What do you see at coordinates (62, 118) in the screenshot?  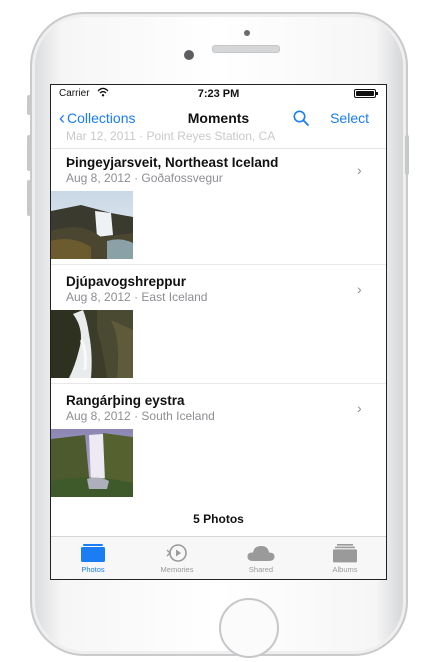 I see `chevron-left-icon: ‹` at bounding box center [62, 118].